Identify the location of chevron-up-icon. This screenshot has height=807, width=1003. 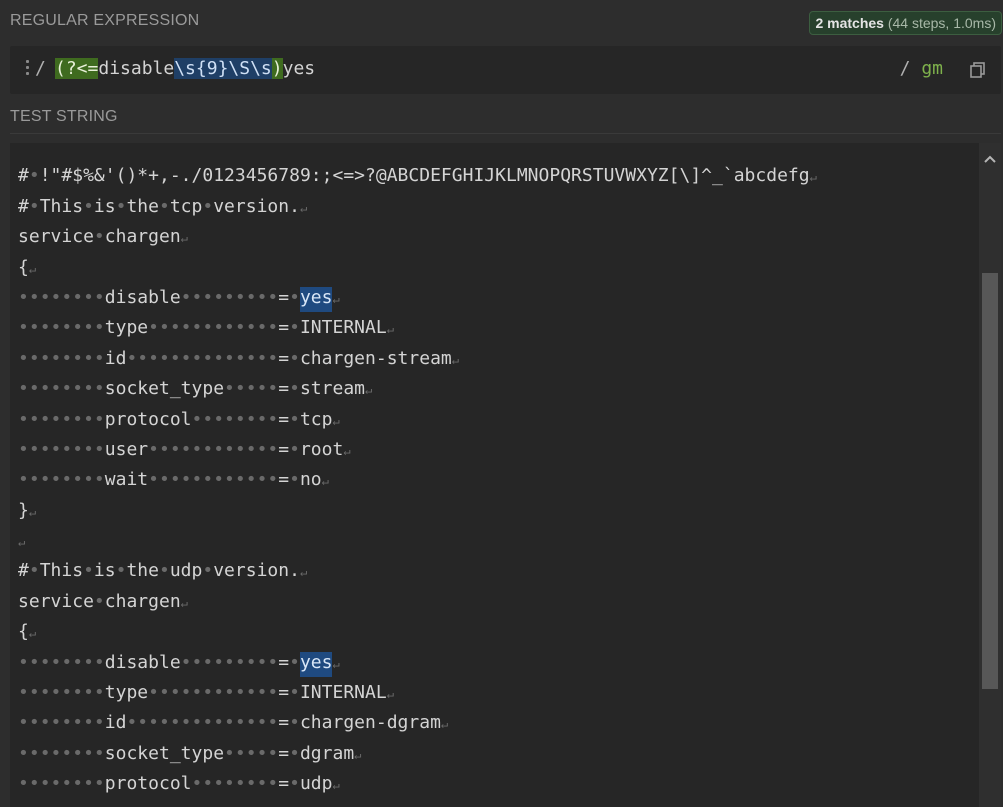
(990, 157).